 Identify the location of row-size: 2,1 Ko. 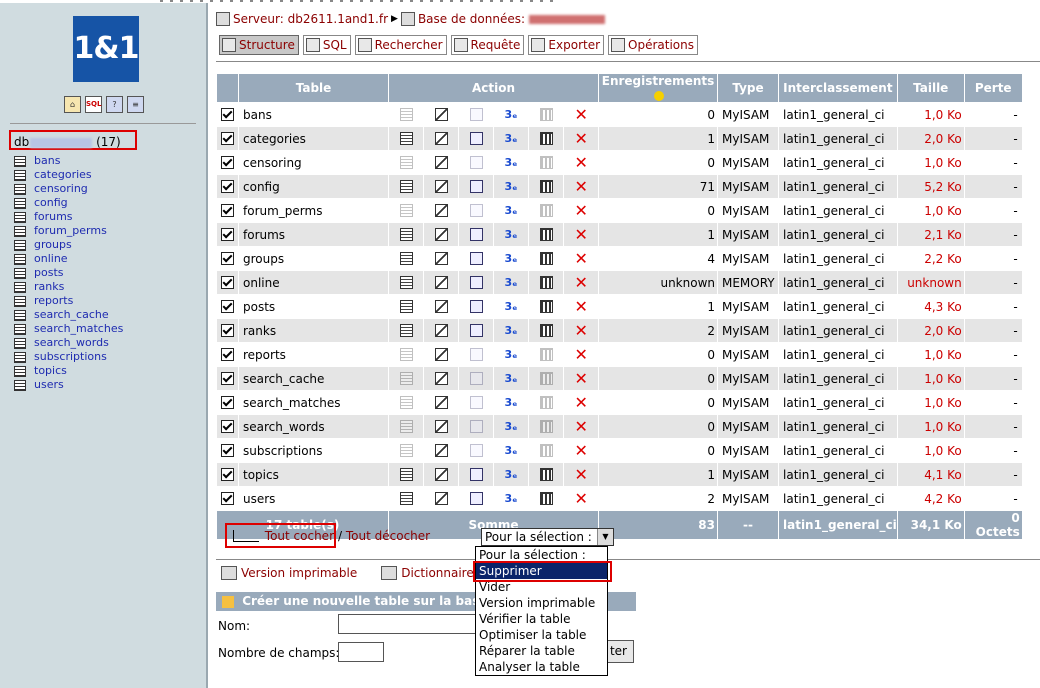
(930, 234).